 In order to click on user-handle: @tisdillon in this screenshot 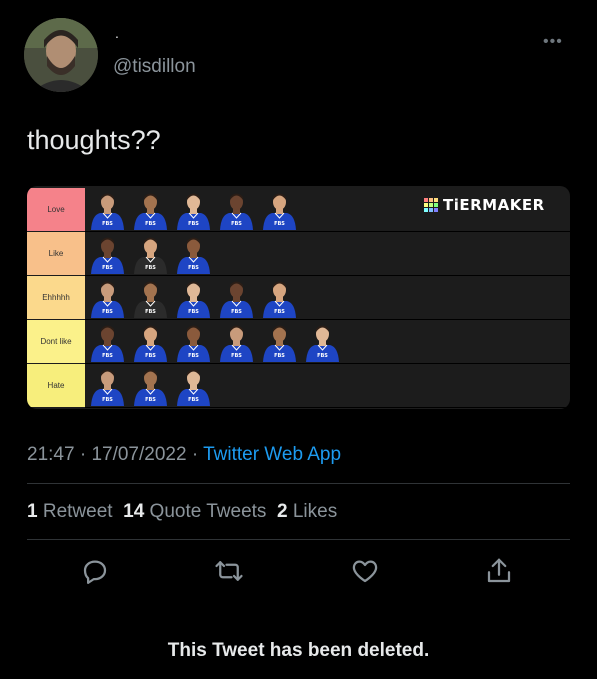, I will do `click(154, 67)`.